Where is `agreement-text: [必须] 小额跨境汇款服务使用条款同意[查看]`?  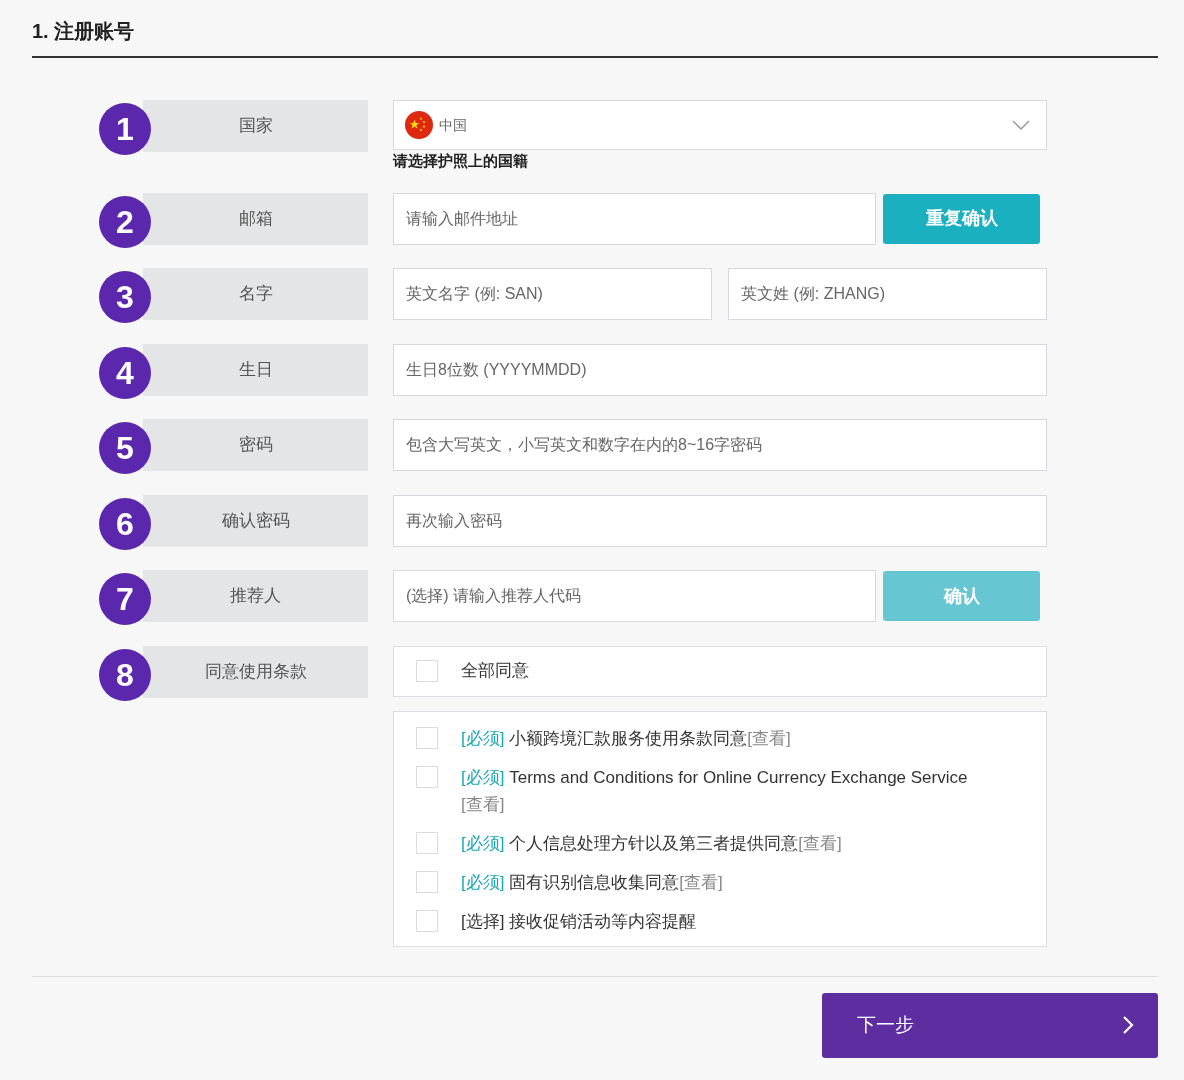
agreement-text: [必须] 小额跨境汇款服务使用条款同意[查看] is located at coordinates (626, 738).